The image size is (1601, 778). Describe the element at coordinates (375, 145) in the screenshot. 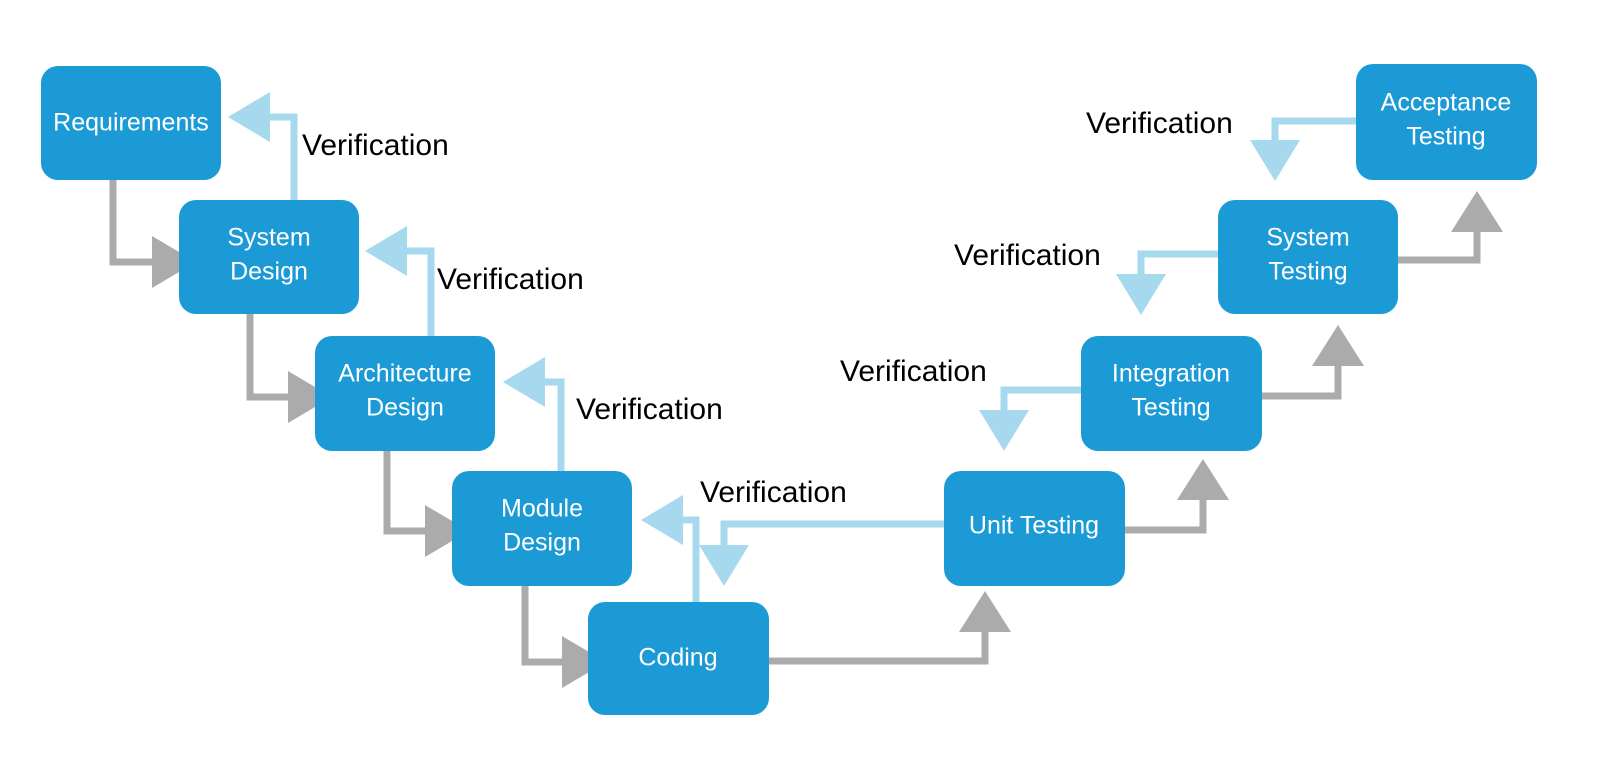

I see `verification-label-1: Verification` at that location.